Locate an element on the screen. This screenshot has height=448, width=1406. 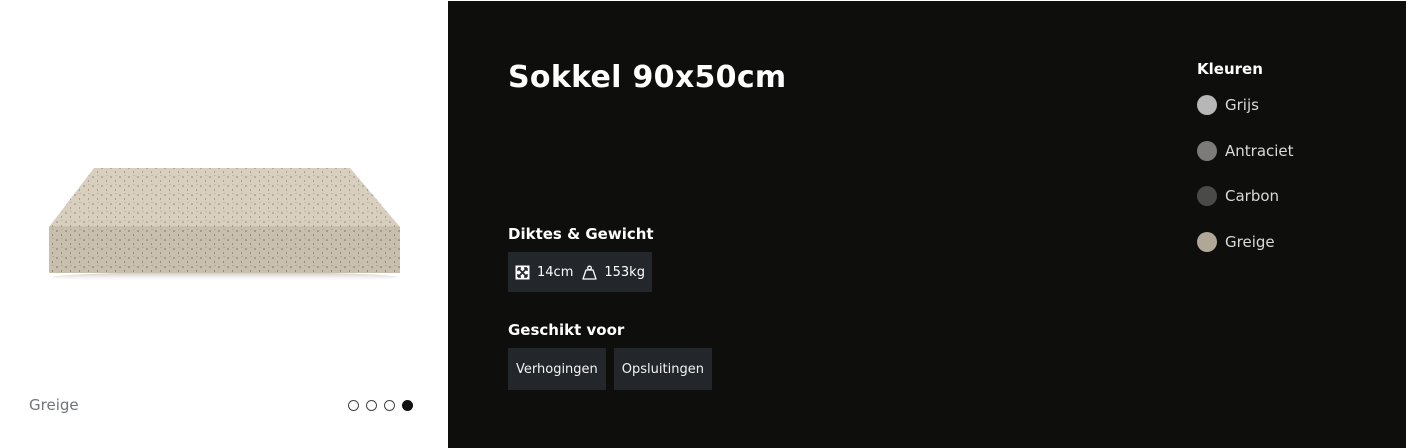
colors-heading: Kleuren is located at coordinates (1230, 69).